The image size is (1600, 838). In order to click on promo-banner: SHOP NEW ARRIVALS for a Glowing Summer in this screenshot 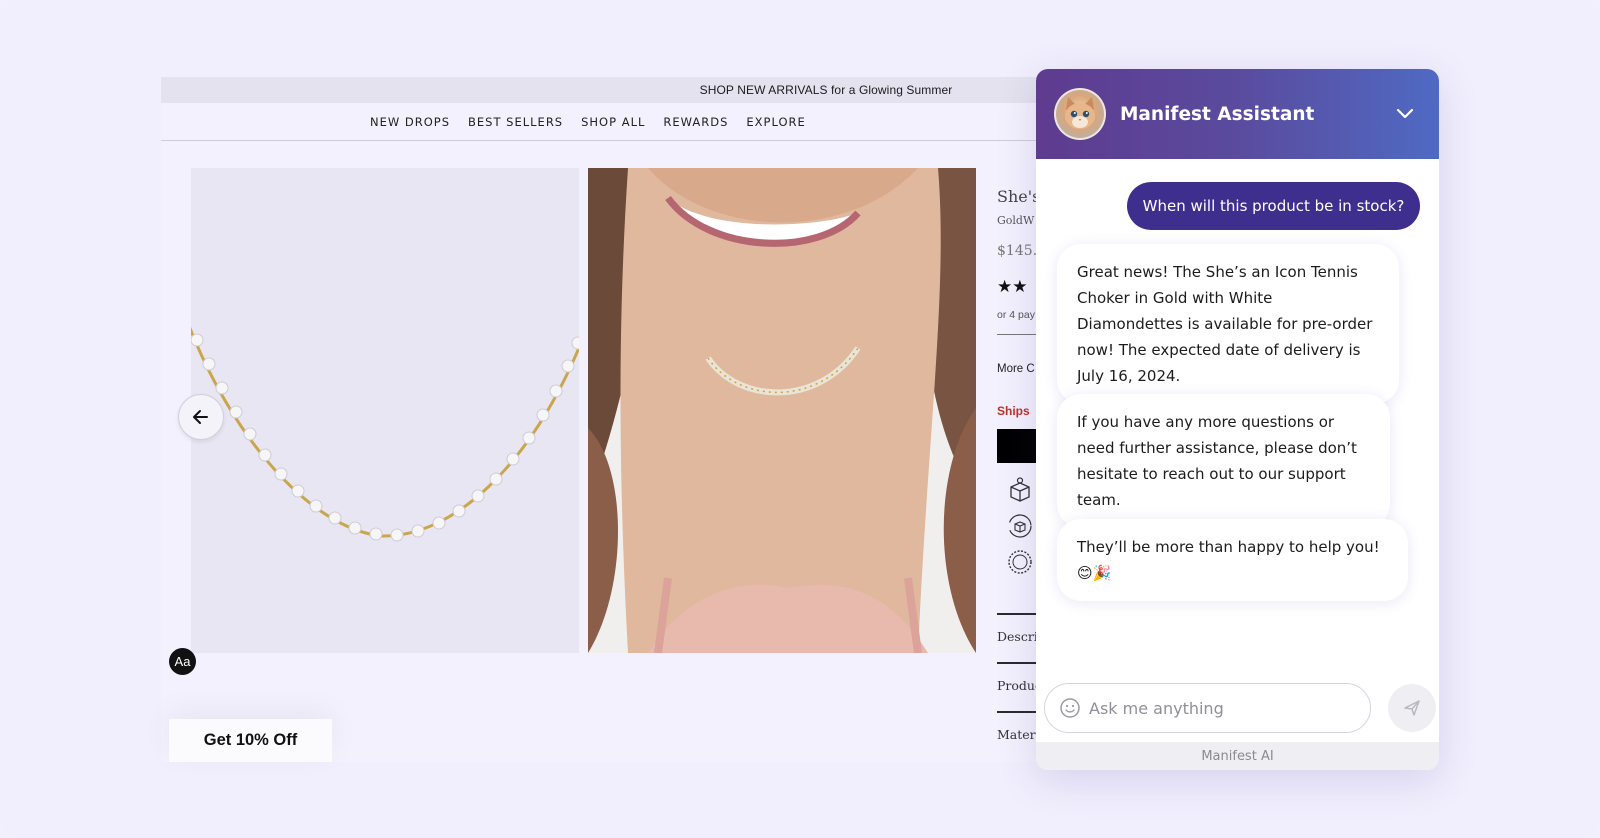, I will do `click(611, 90)`.